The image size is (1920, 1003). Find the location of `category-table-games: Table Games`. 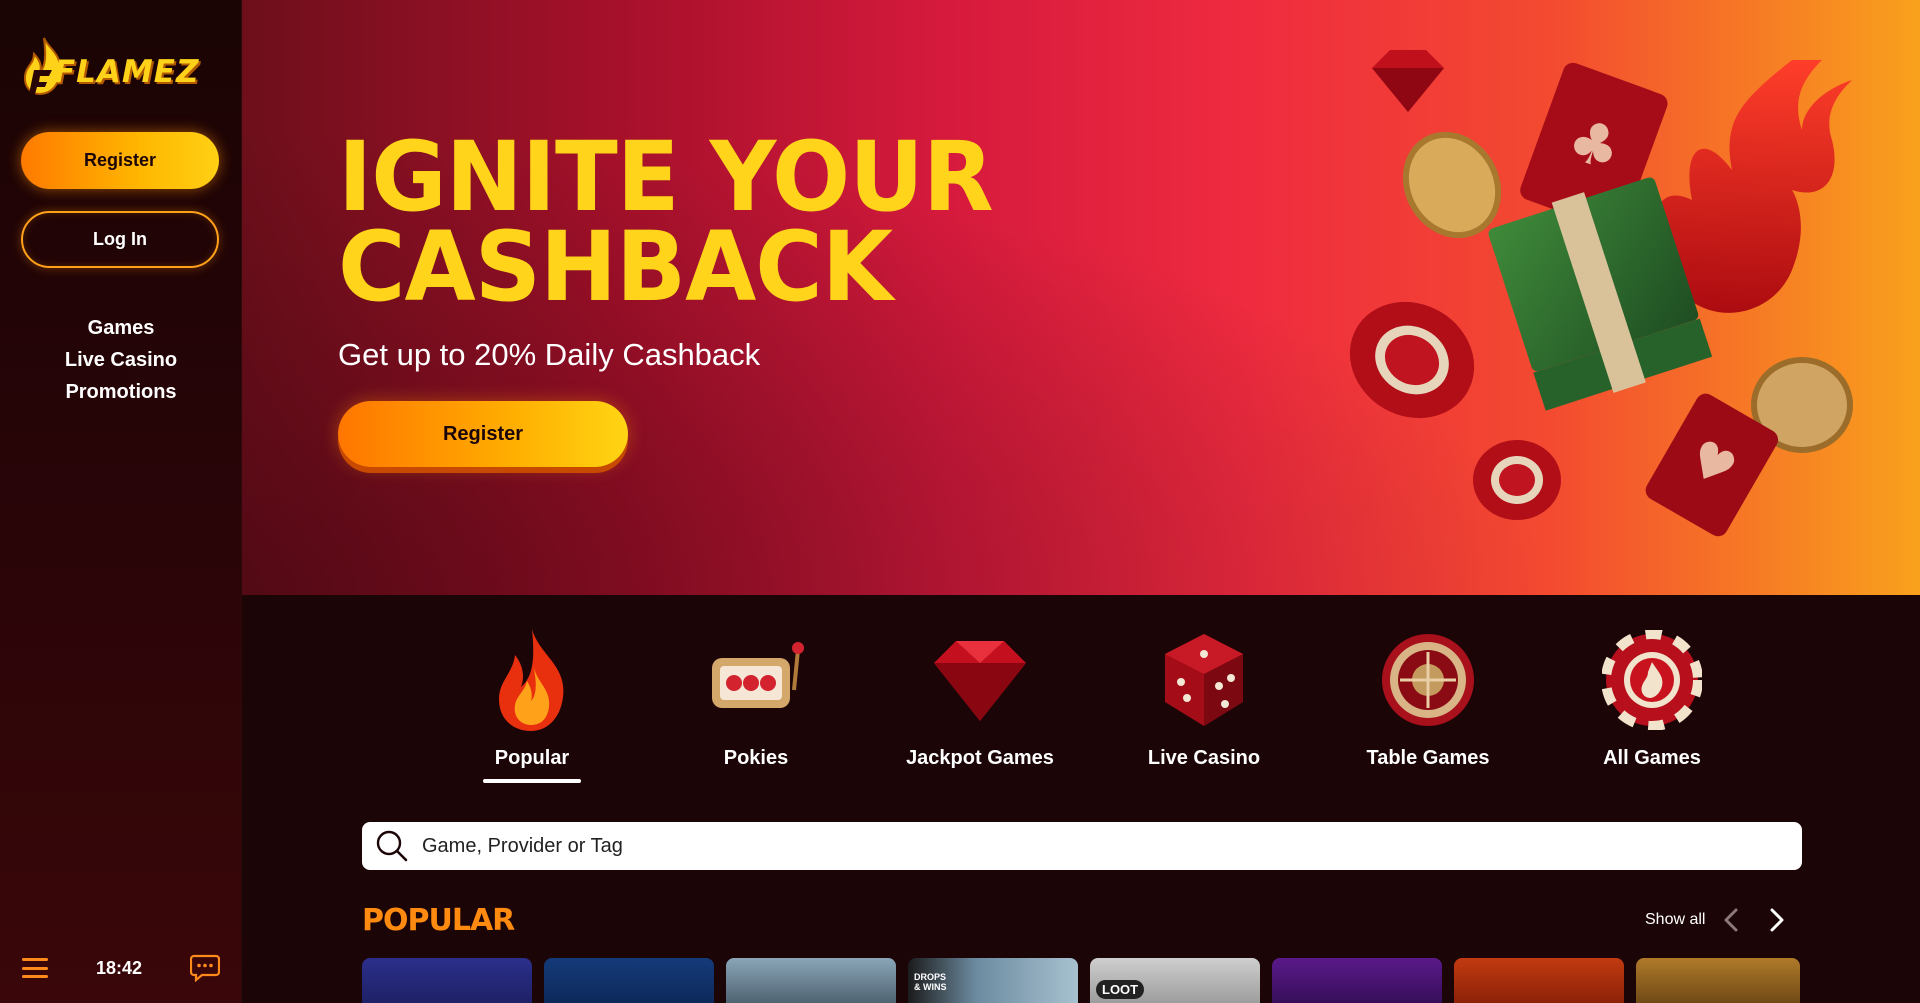

category-table-games: Table Games is located at coordinates (1428, 705).